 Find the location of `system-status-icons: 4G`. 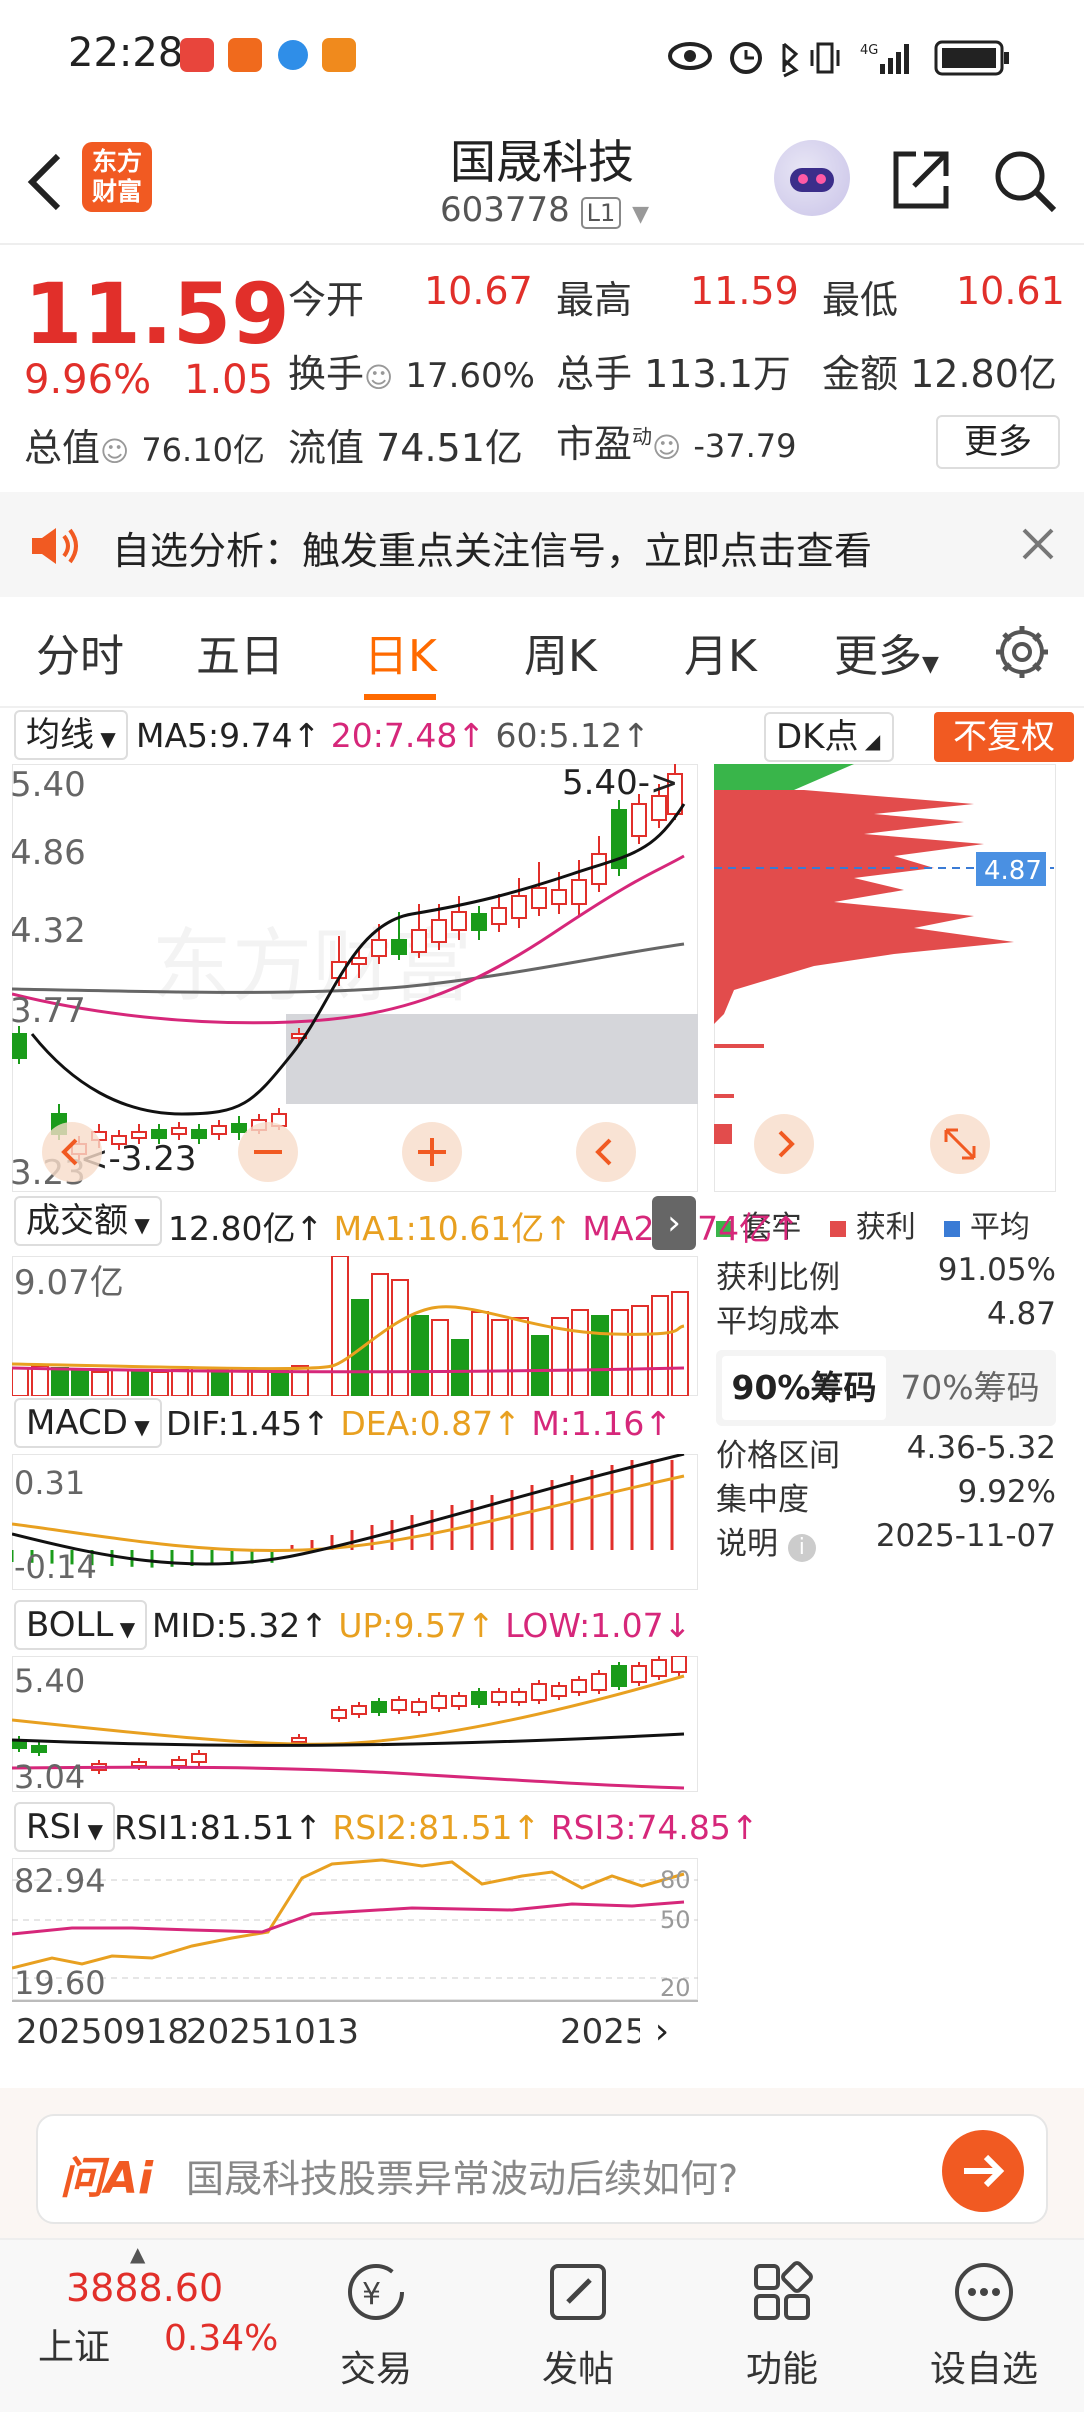

system-status-icons: 4G is located at coordinates (838, 59).